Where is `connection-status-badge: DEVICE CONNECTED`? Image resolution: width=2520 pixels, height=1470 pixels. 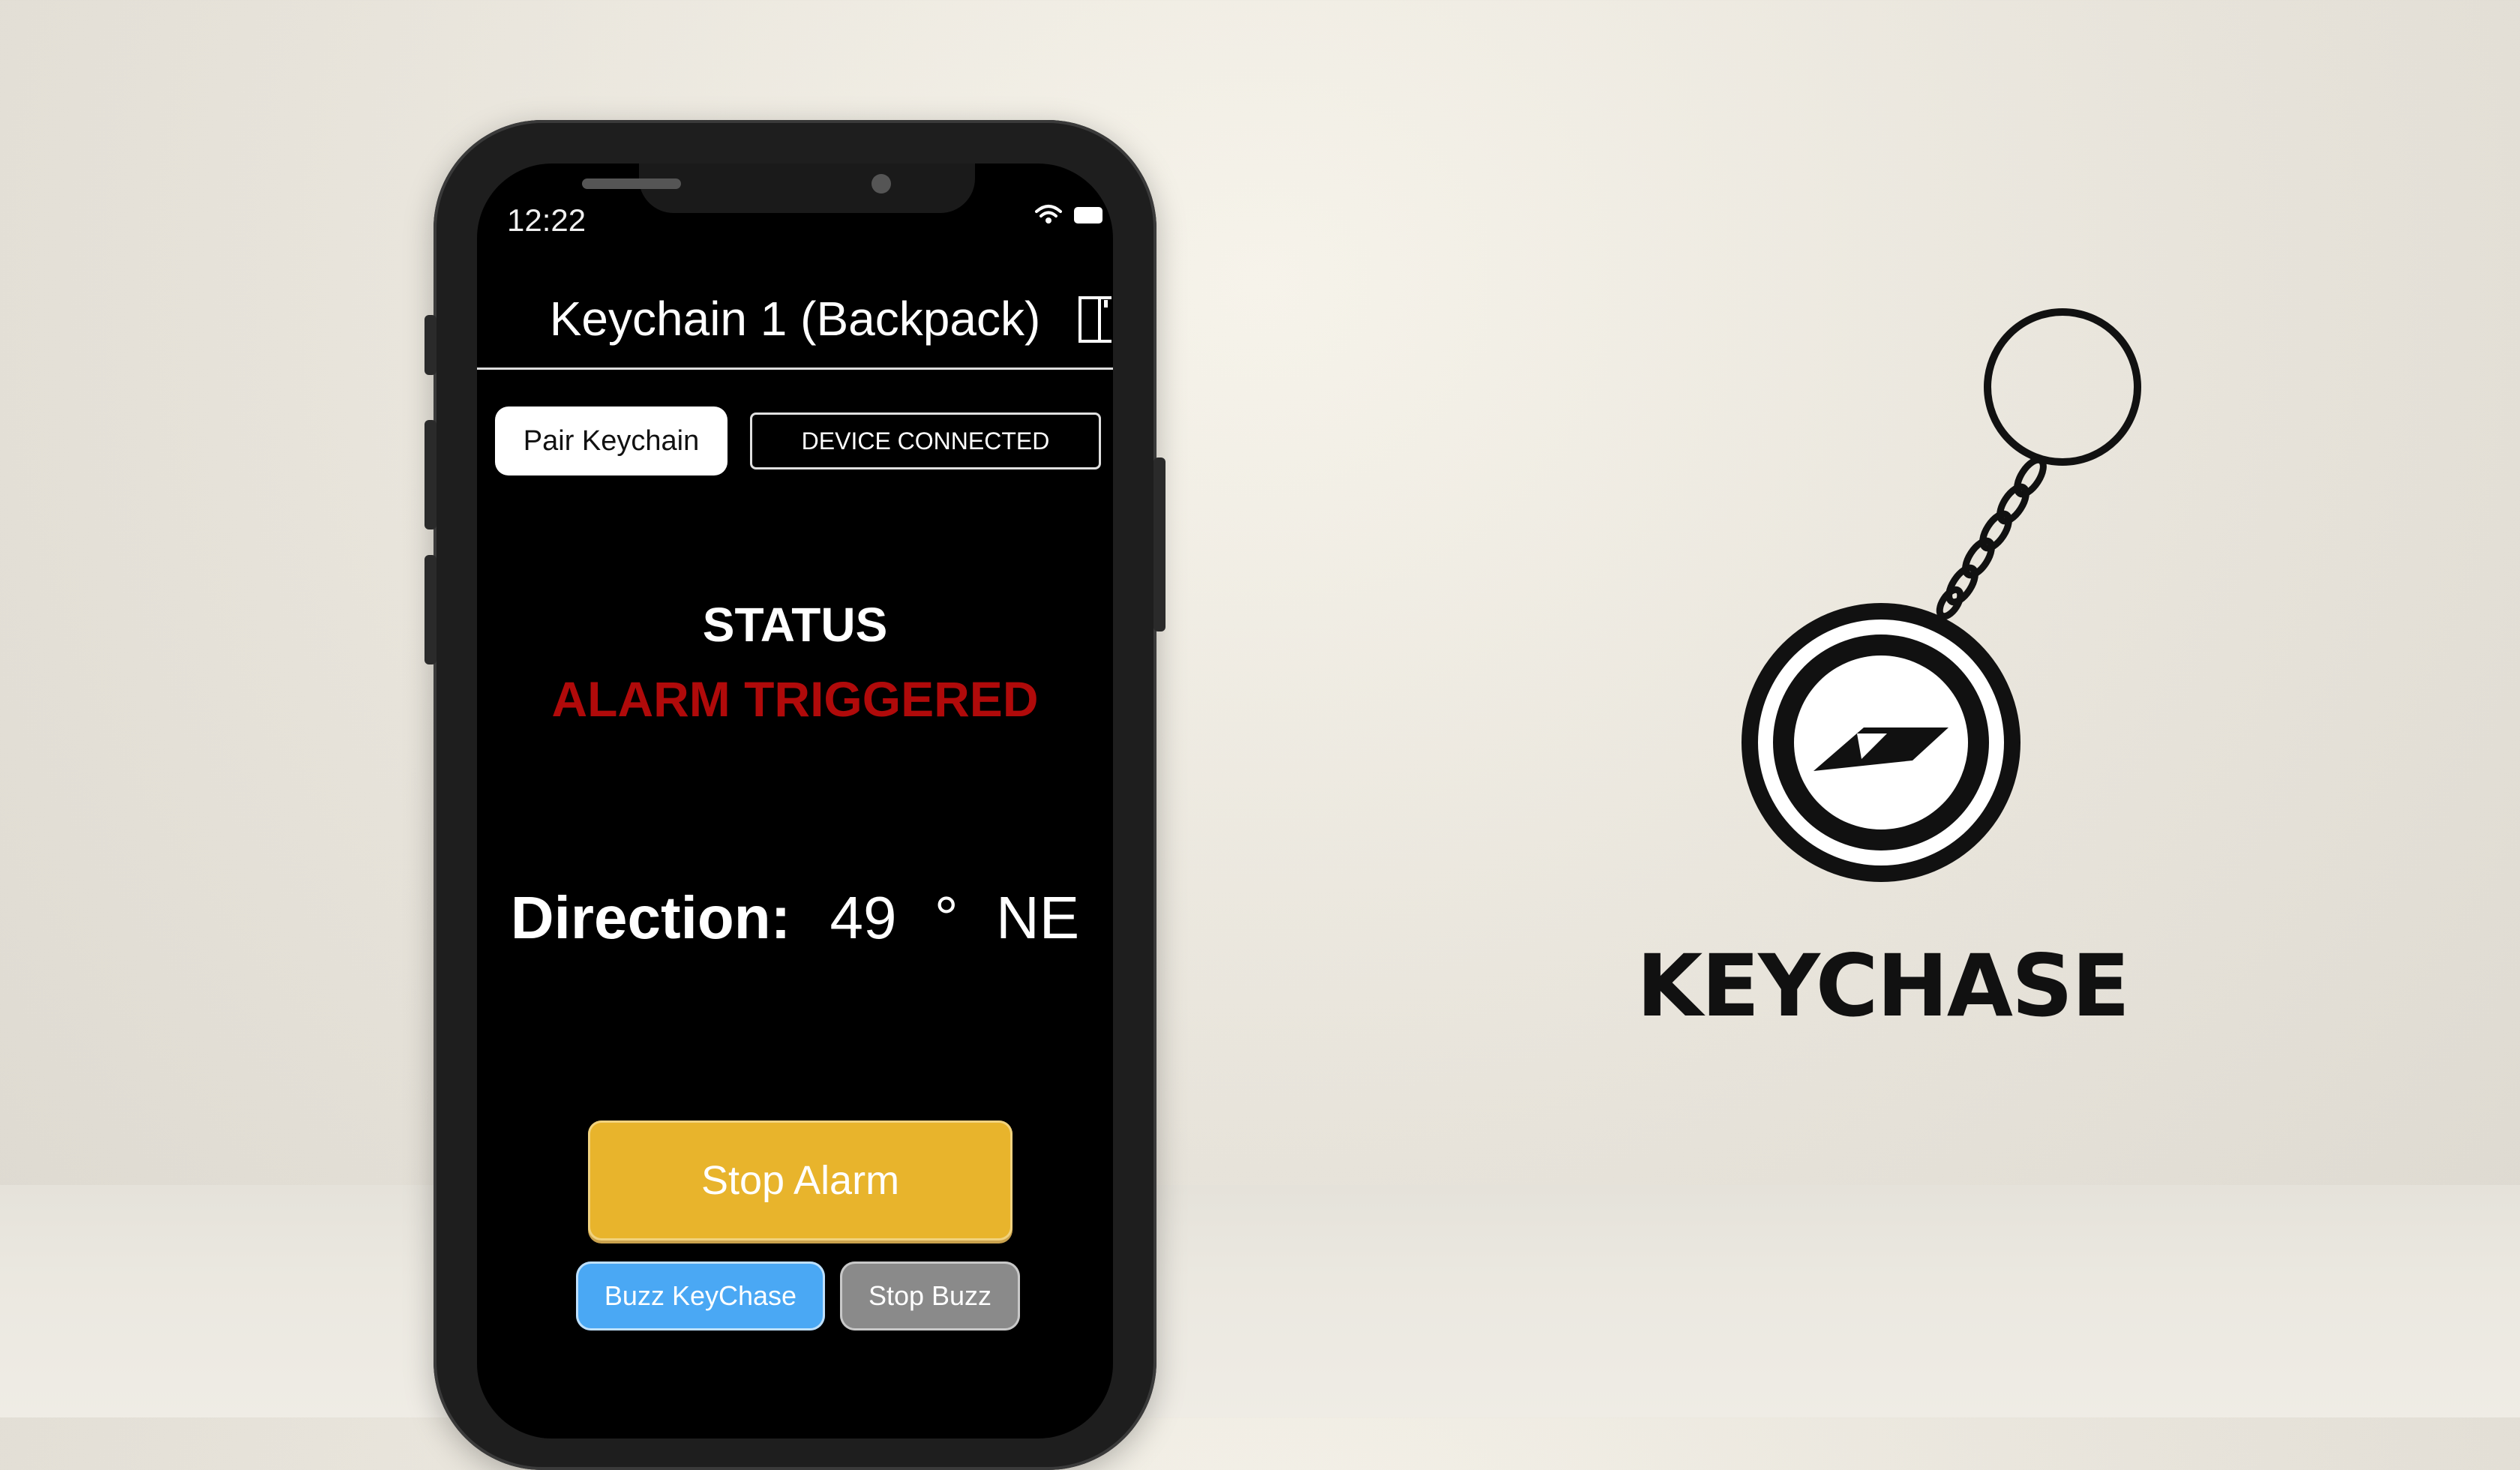 connection-status-badge: DEVICE CONNECTED is located at coordinates (925, 441).